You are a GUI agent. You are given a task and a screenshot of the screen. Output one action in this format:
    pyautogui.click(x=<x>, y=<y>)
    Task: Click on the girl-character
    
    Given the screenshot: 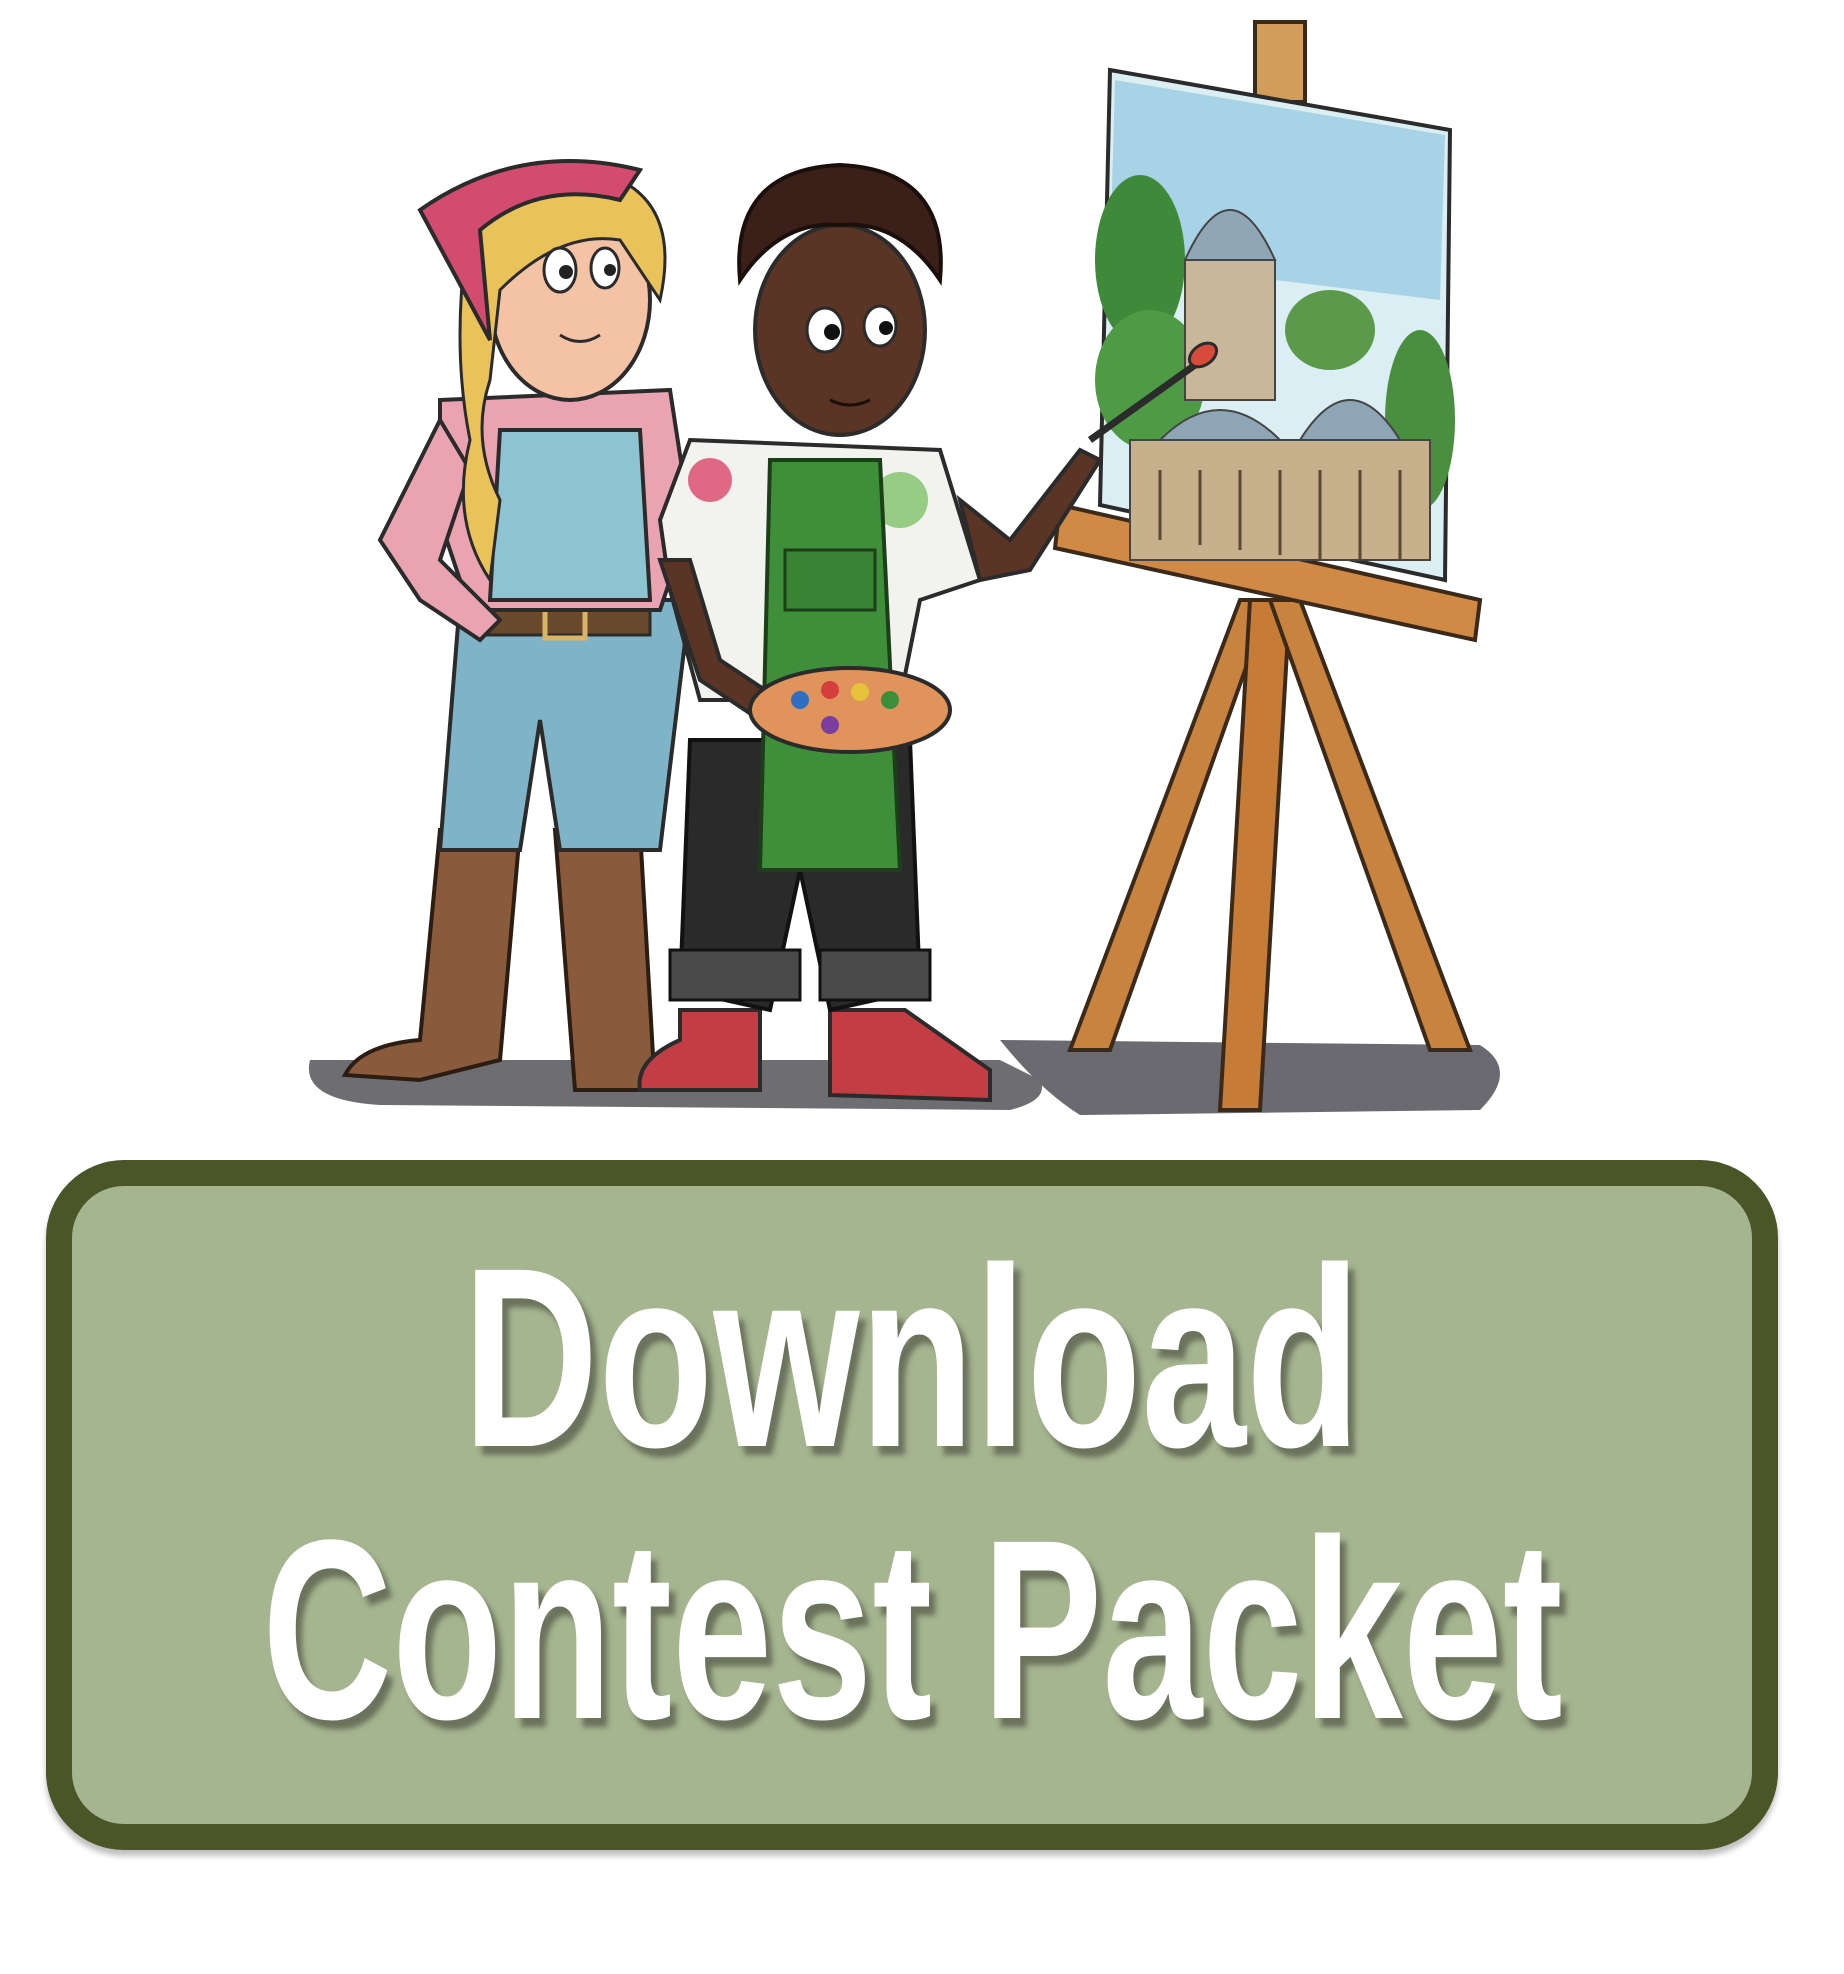 What is the action you would take?
    pyautogui.click(x=517, y=625)
    